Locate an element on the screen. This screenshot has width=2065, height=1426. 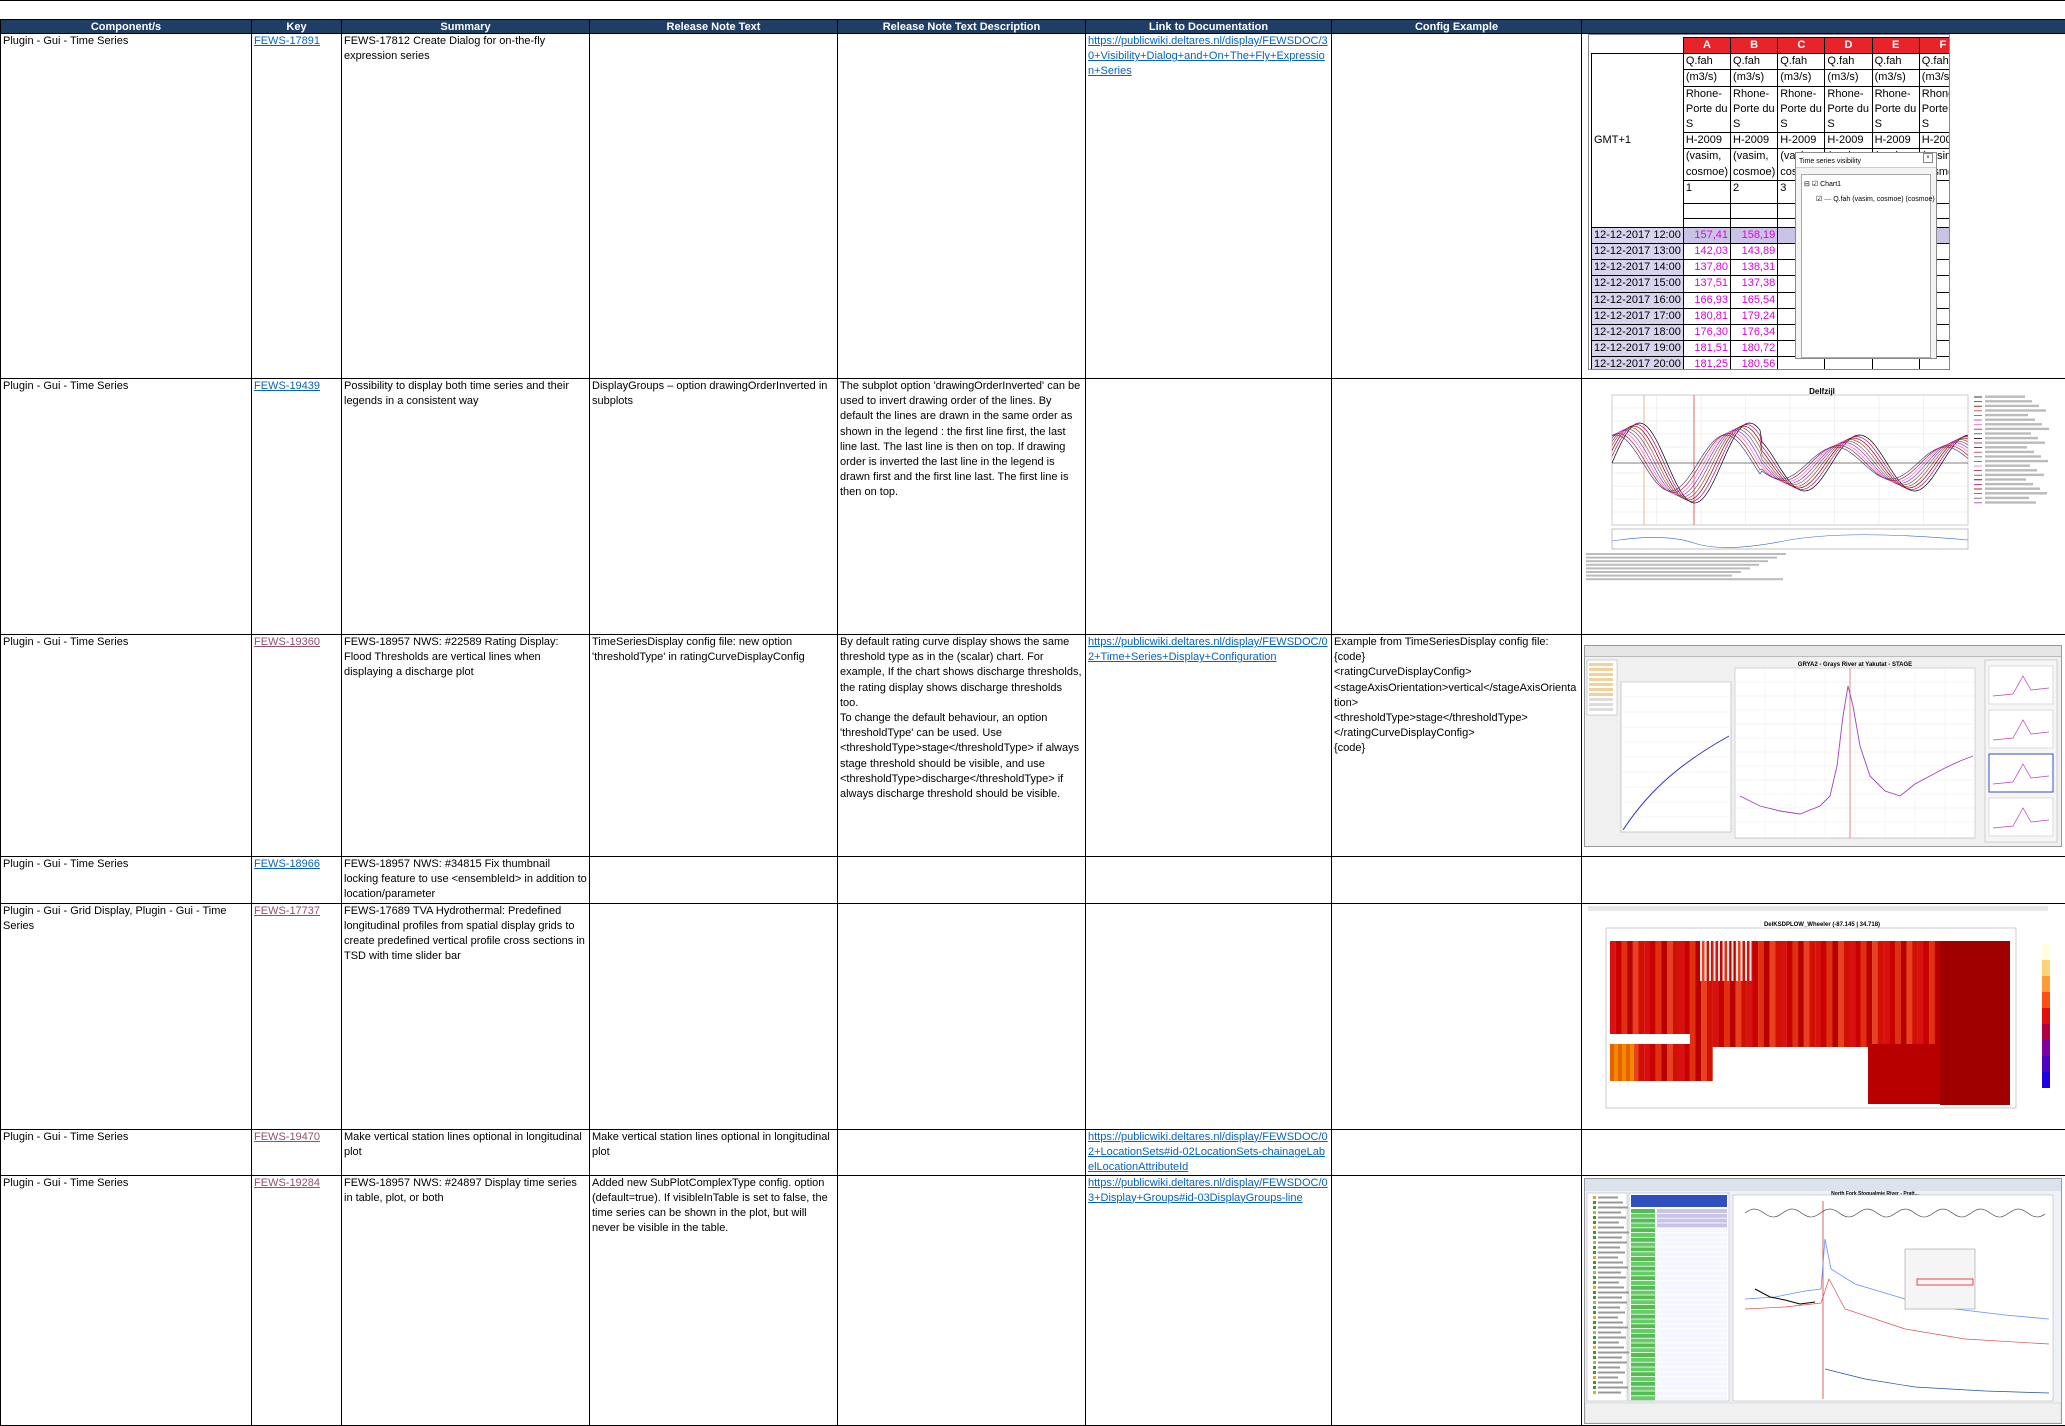
column-letter: D is located at coordinates (1848, 46).